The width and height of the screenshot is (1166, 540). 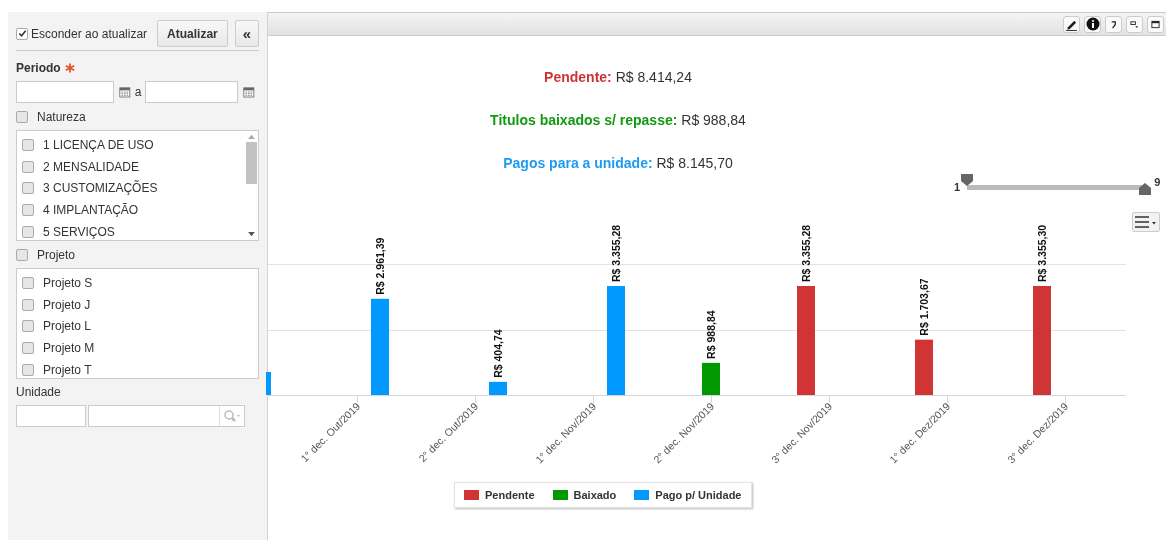 I want to click on menu-icon, so click(x=1146, y=222).